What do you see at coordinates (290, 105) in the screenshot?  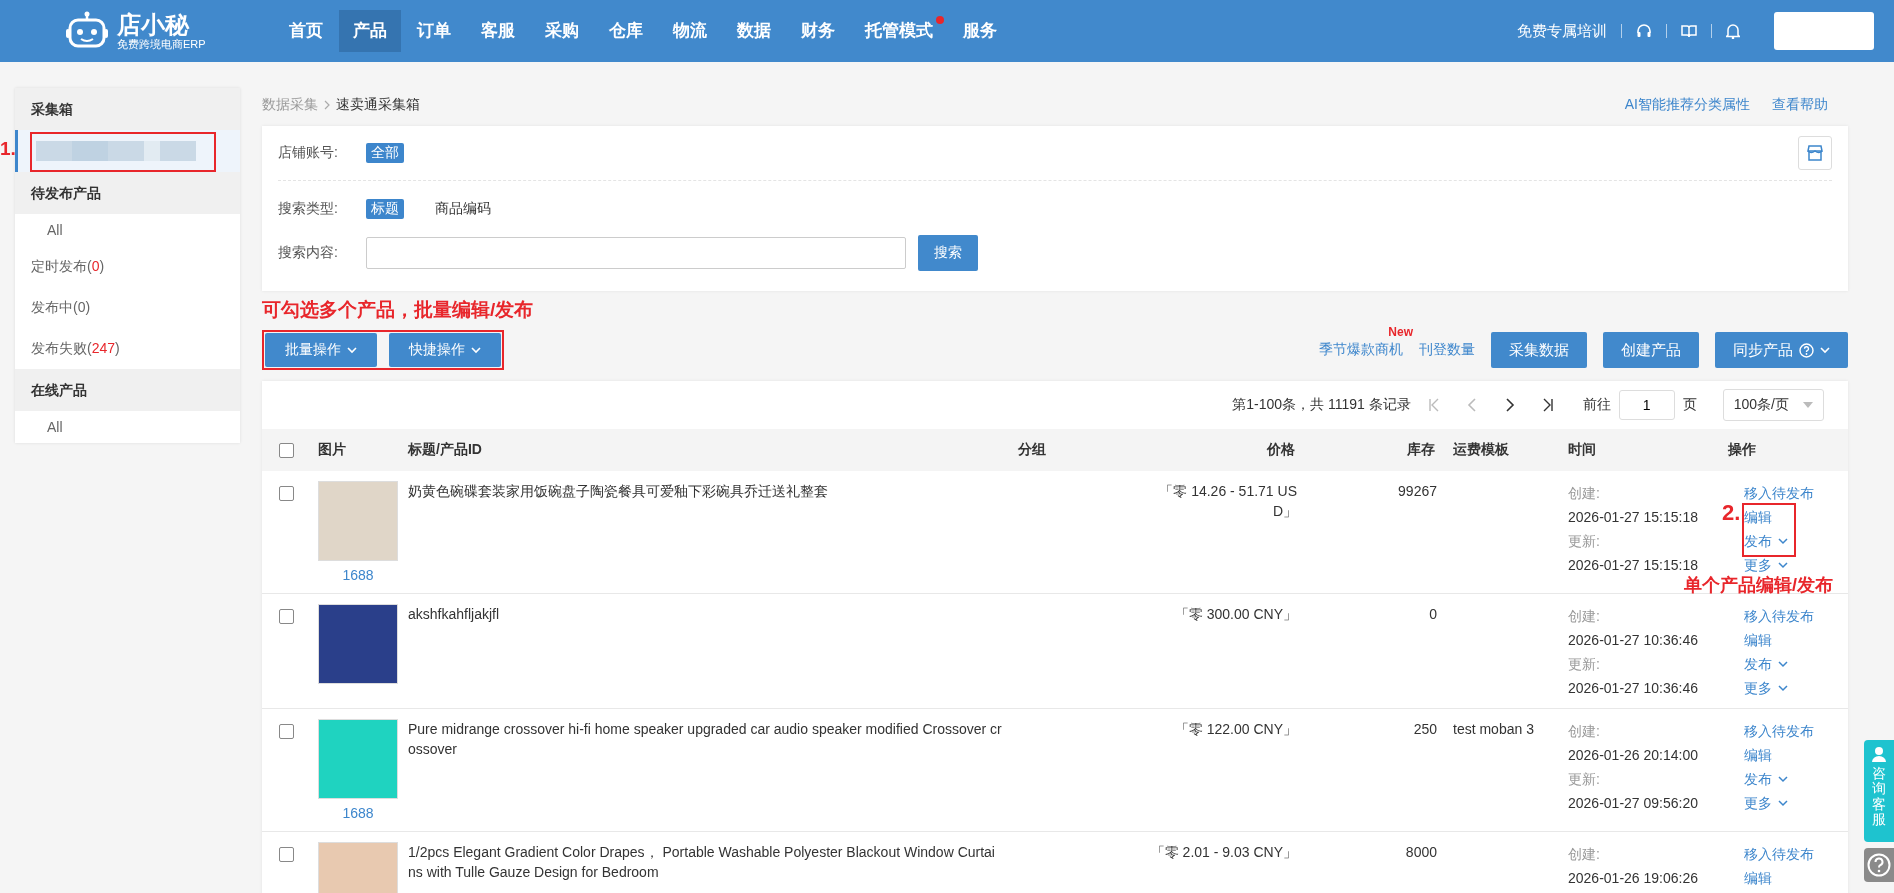 I see `breadcrumb-item: 数据采集` at bounding box center [290, 105].